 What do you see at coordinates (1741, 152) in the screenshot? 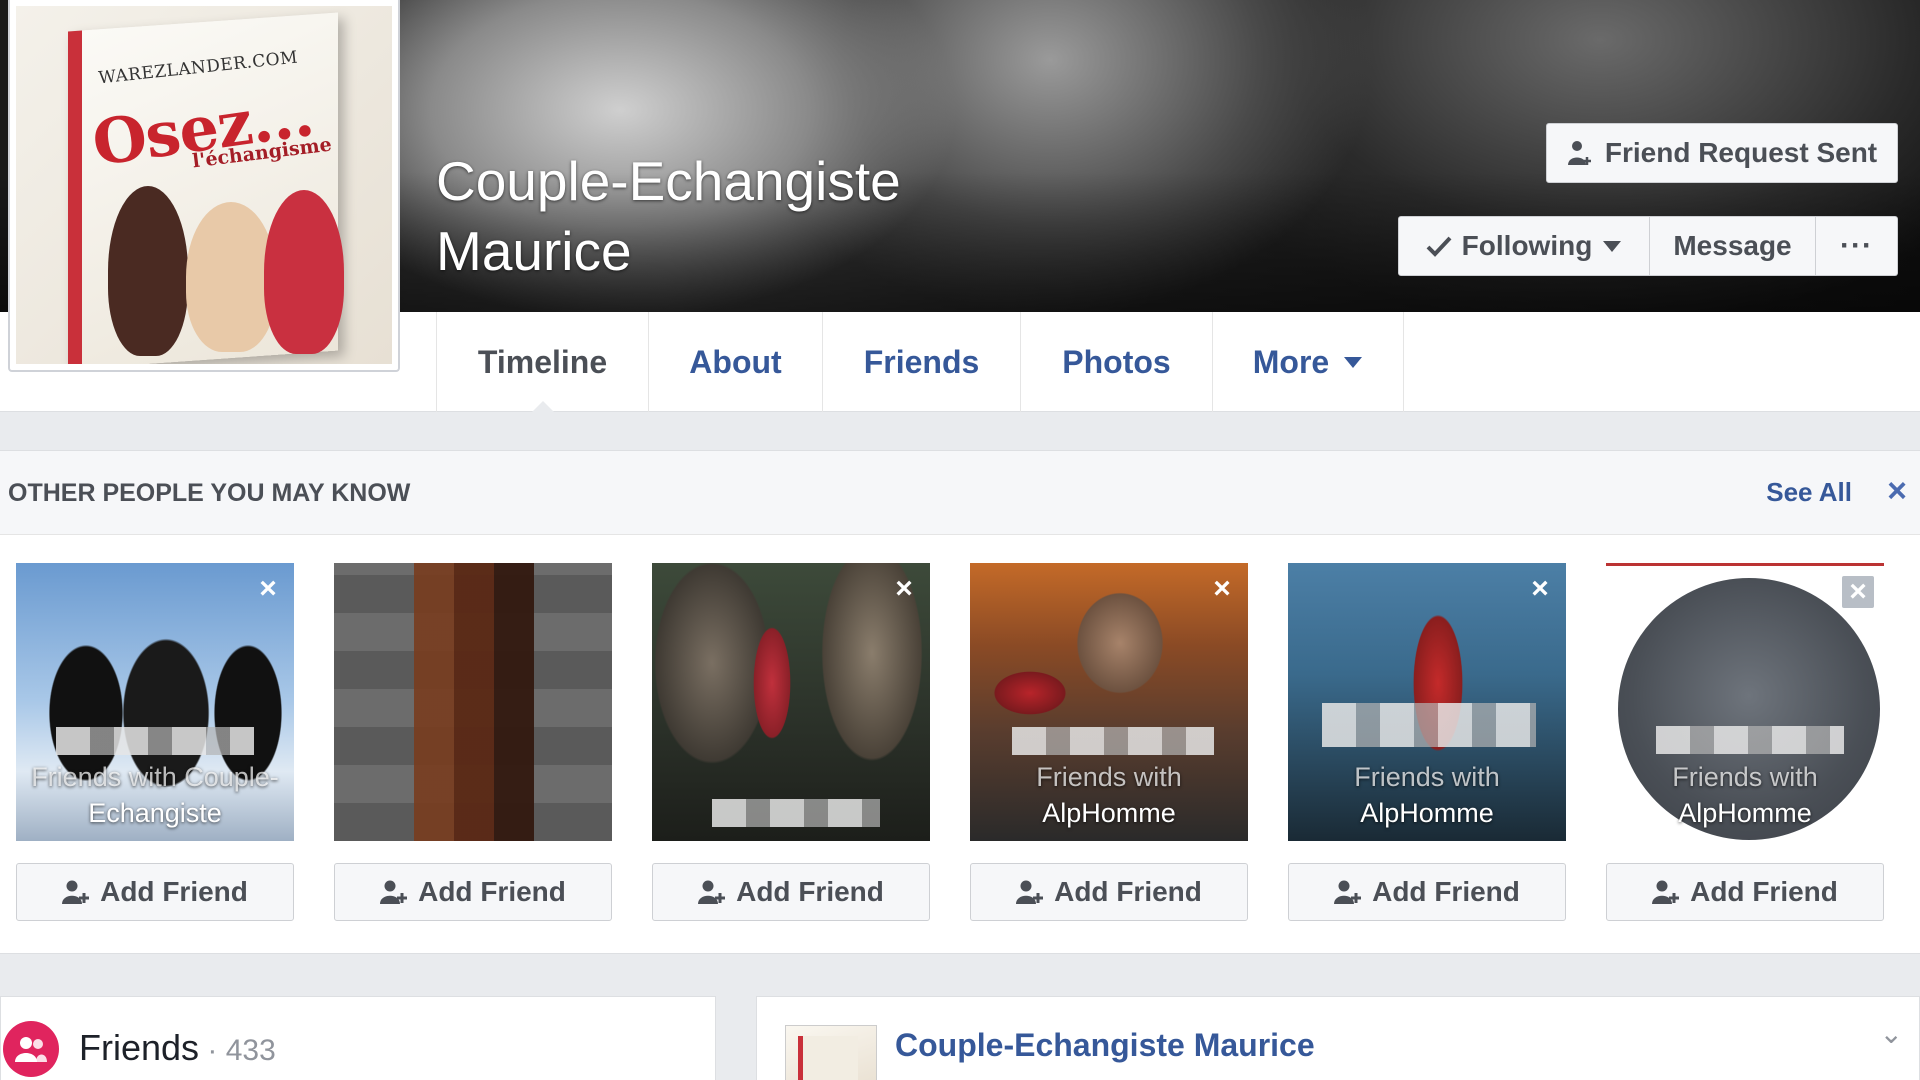
I see `friend-request-label: Friend Request Sent` at bounding box center [1741, 152].